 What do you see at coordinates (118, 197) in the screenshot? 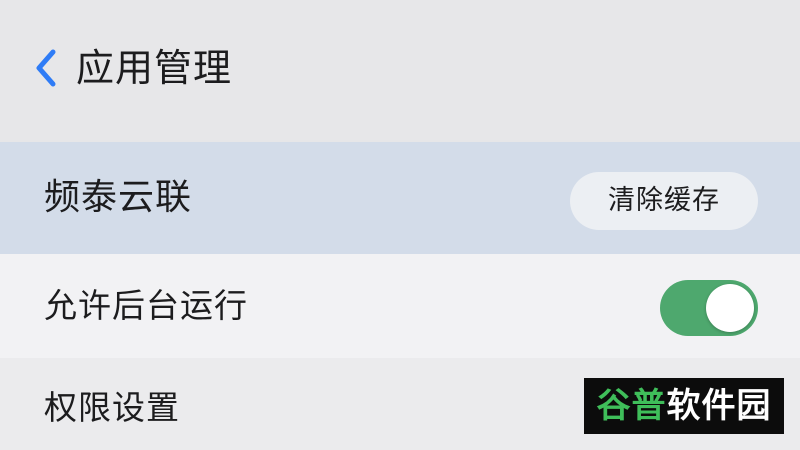
I see `app-name: 频泰云联` at bounding box center [118, 197].